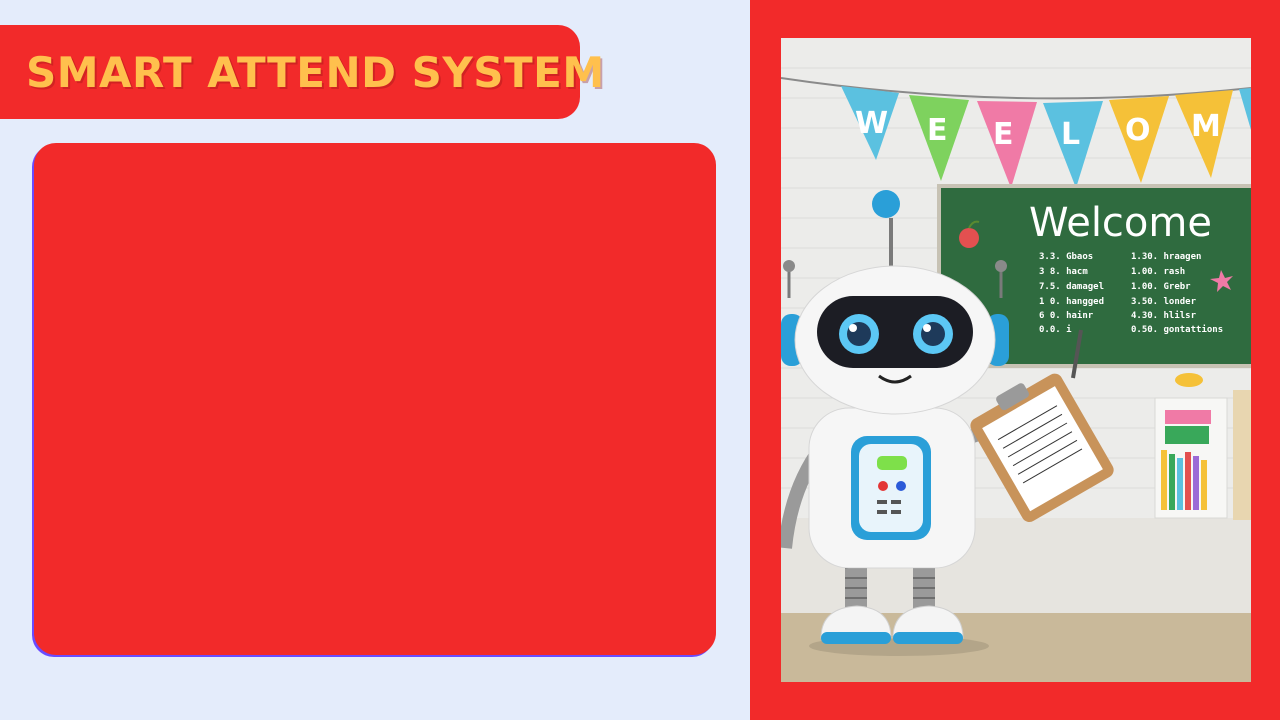 This screenshot has width=1280, height=720. I want to click on bunting-letter-2: E, so click(937, 130).